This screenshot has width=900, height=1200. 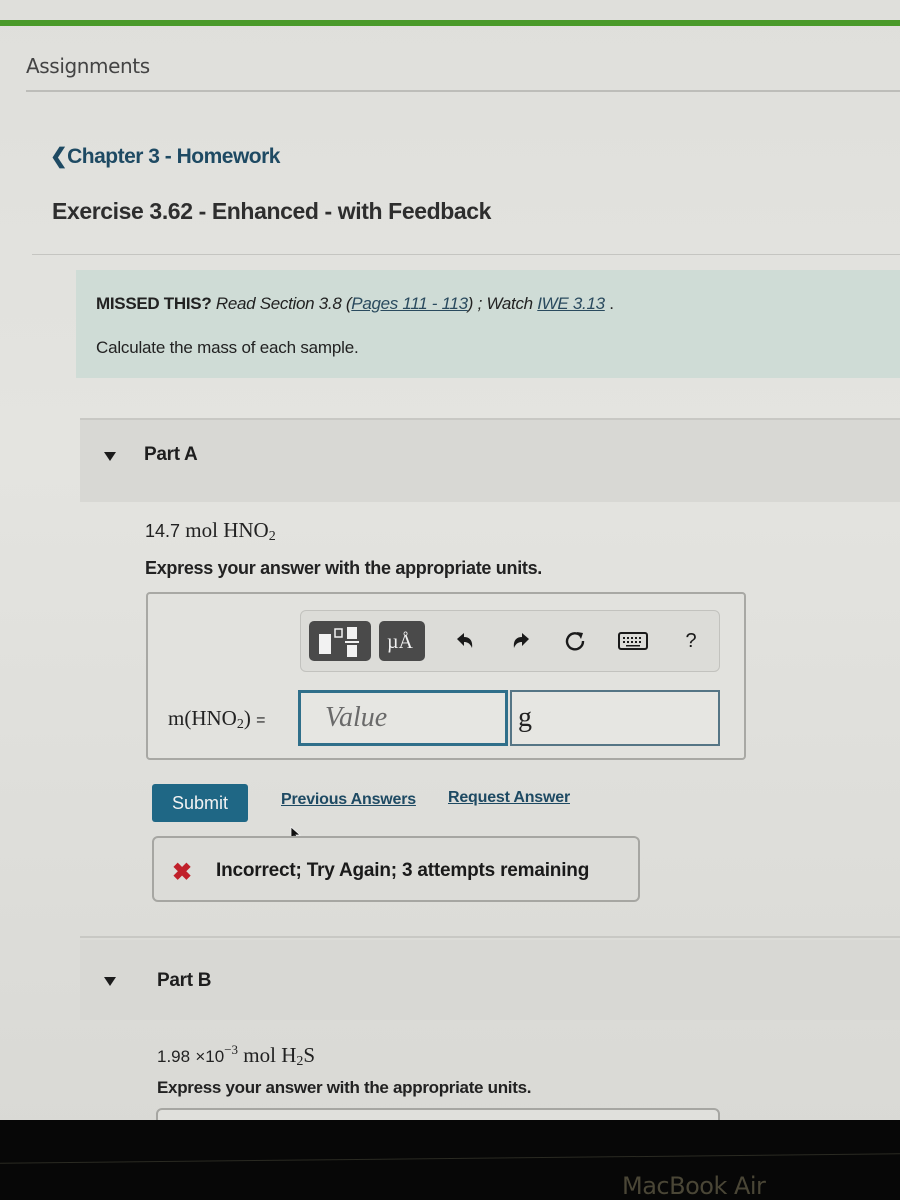 What do you see at coordinates (348, 800) in the screenshot?
I see `previous-answers-link: Previous Answers` at bounding box center [348, 800].